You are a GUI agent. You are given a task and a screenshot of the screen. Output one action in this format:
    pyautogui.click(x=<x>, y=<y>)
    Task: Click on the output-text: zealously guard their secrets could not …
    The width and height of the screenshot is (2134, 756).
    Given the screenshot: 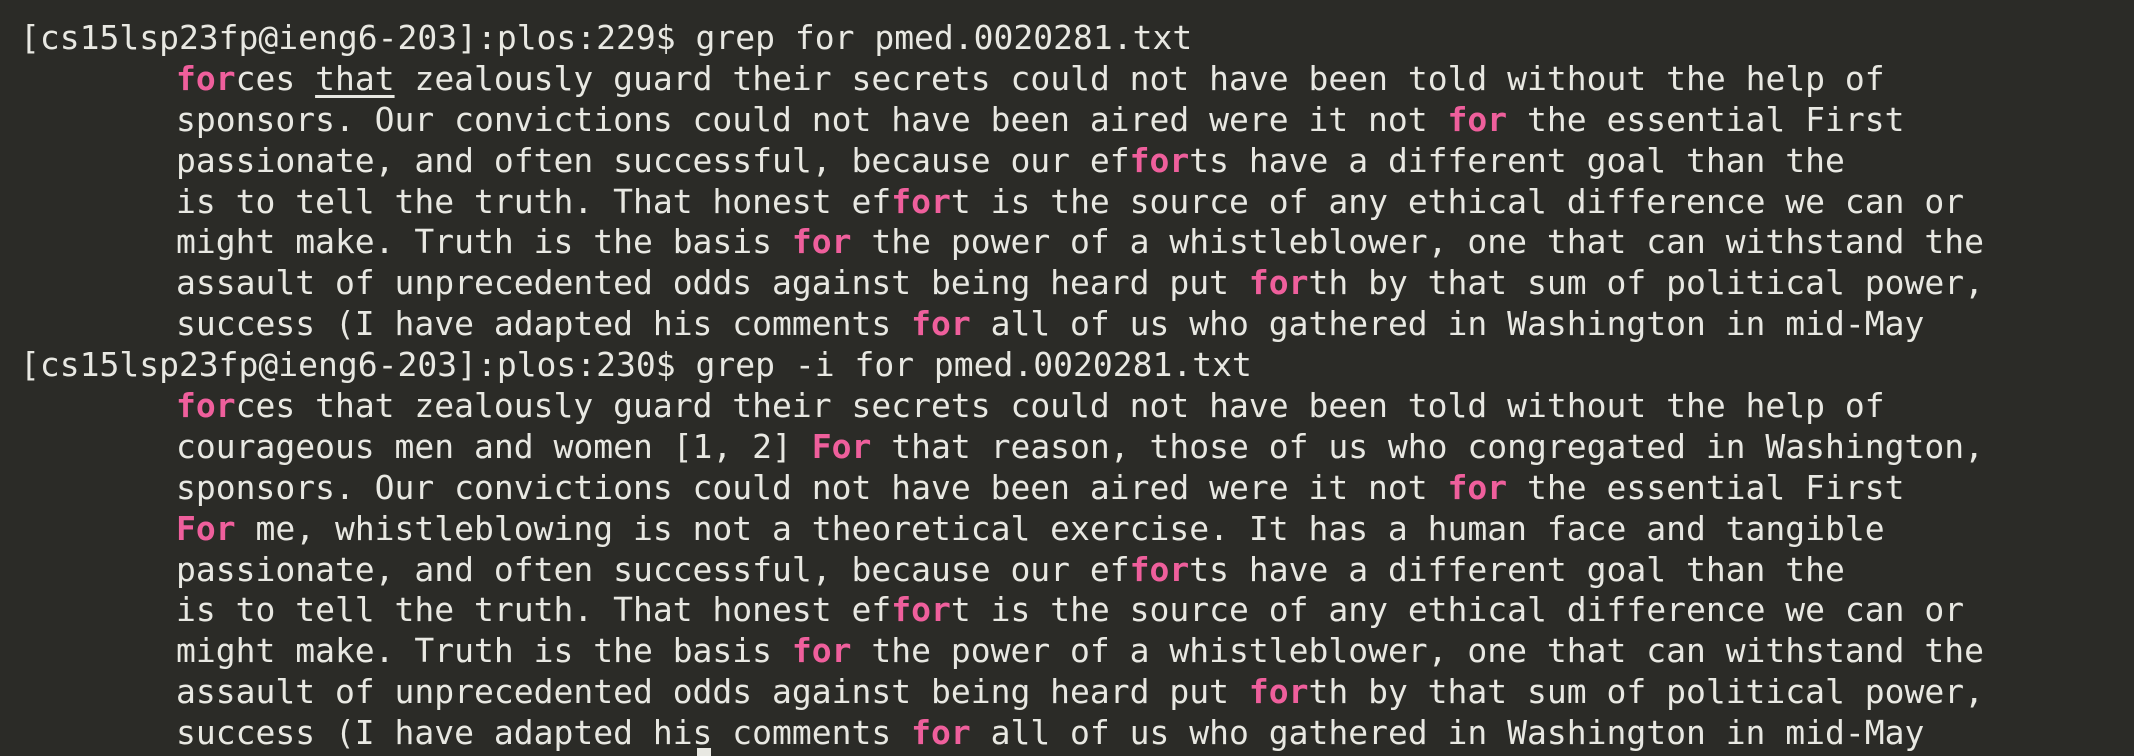 What is the action you would take?
    pyautogui.click(x=1139, y=78)
    